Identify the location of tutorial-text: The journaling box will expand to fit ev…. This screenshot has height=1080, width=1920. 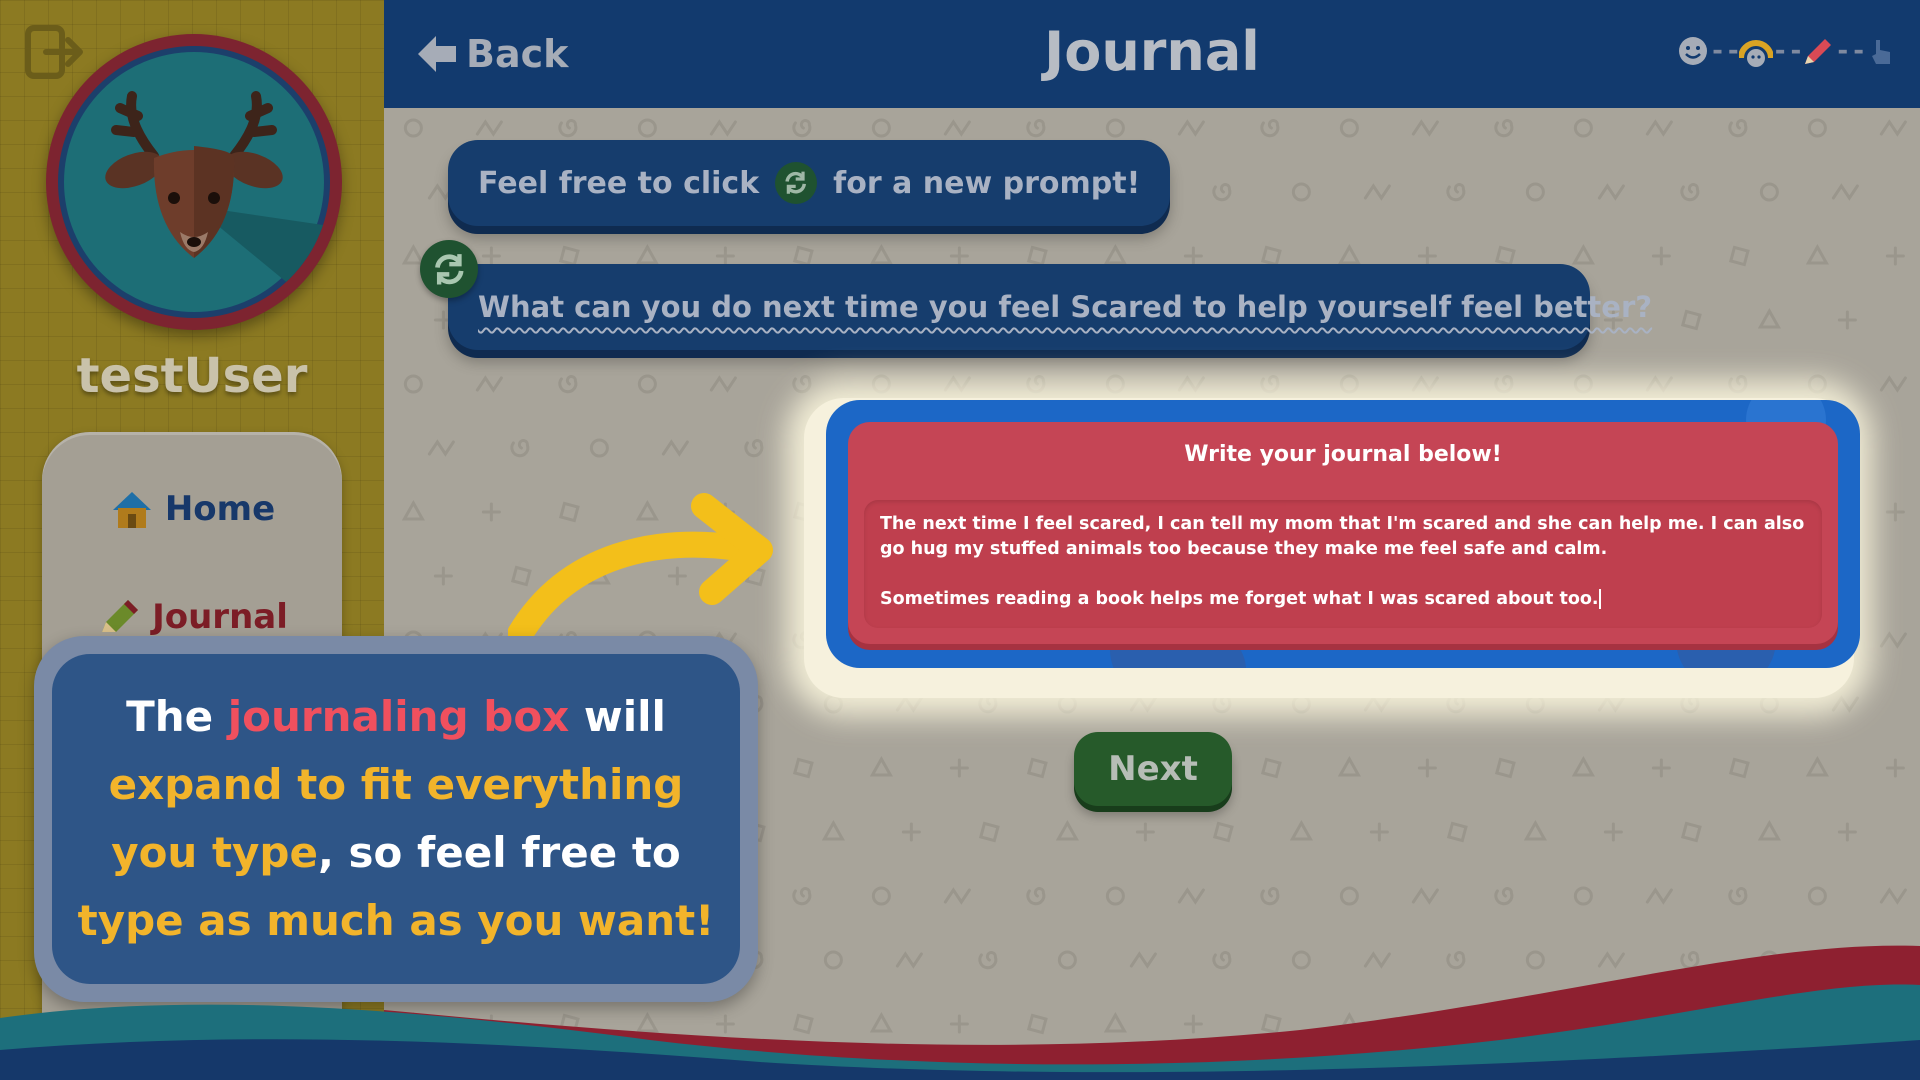
(396, 819).